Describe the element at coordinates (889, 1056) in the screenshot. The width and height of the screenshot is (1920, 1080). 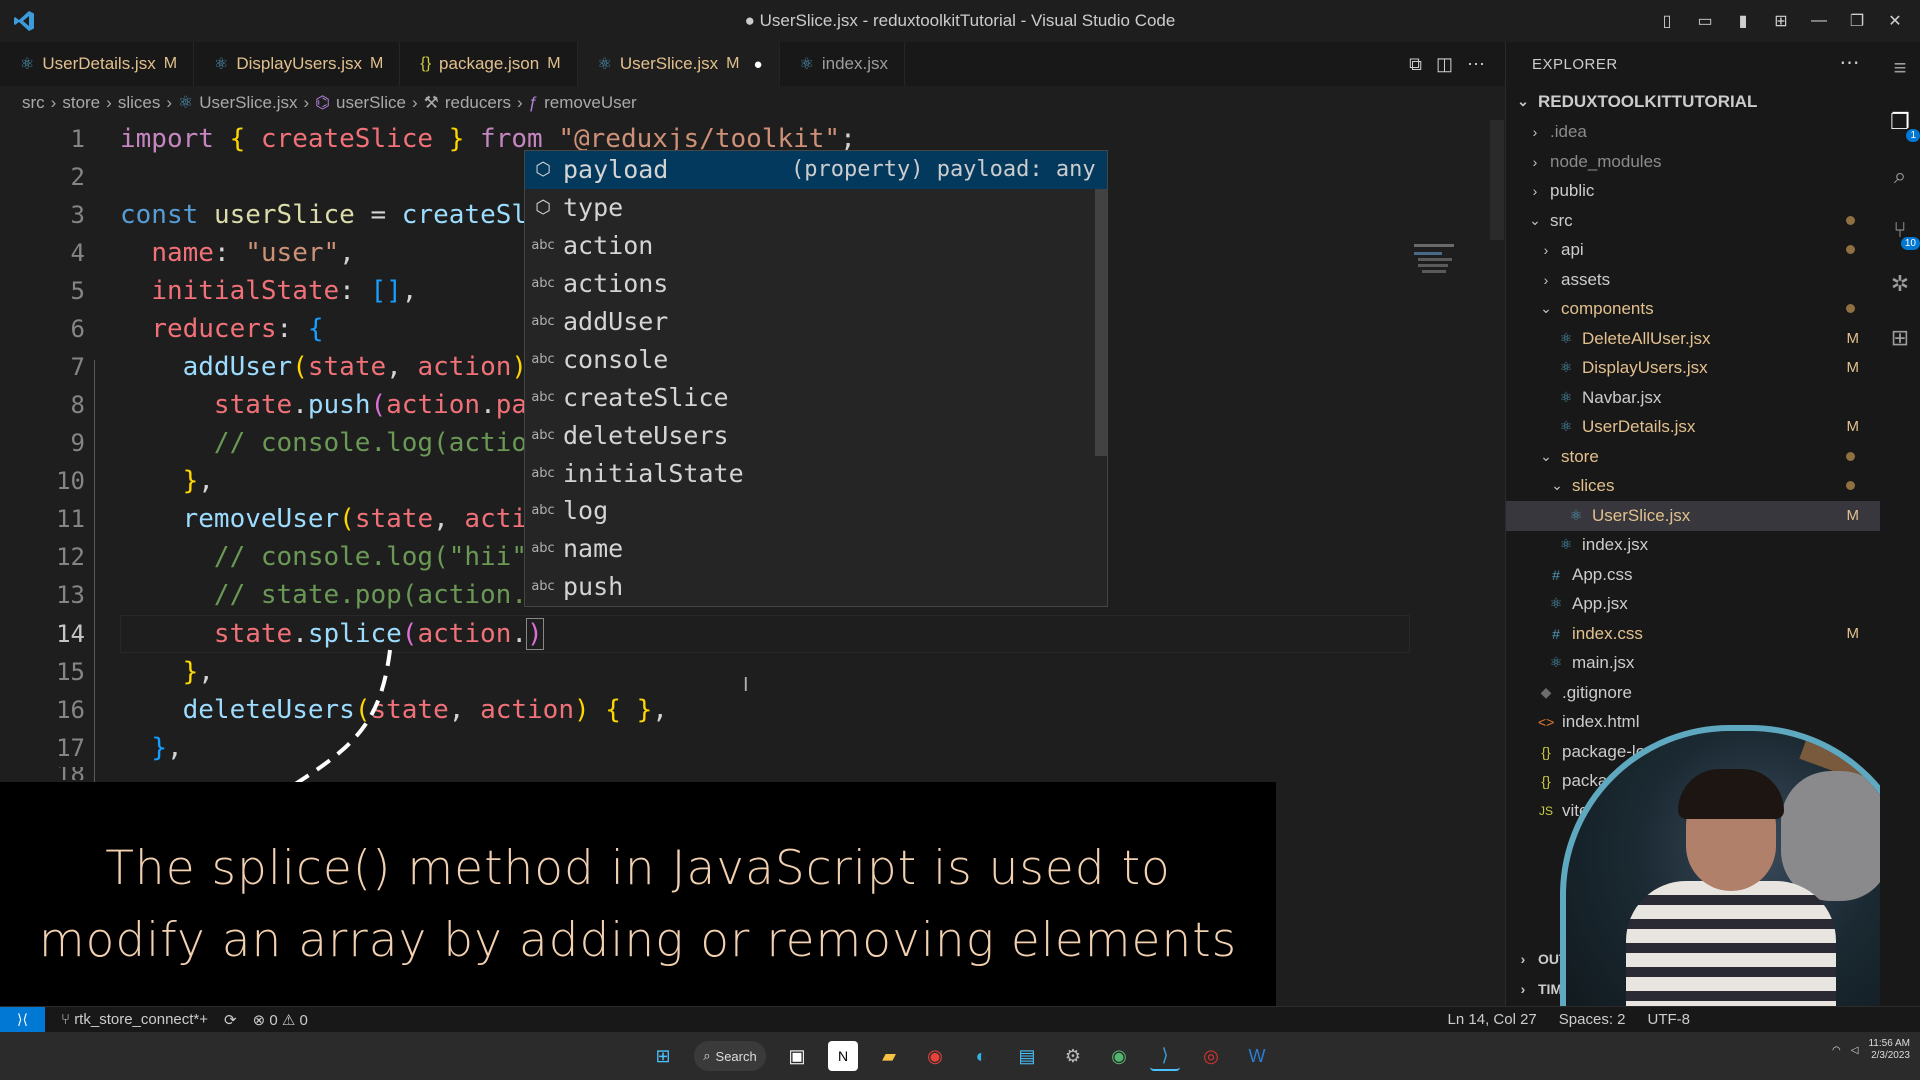
I see `file-explorer-icon: ▰` at that location.